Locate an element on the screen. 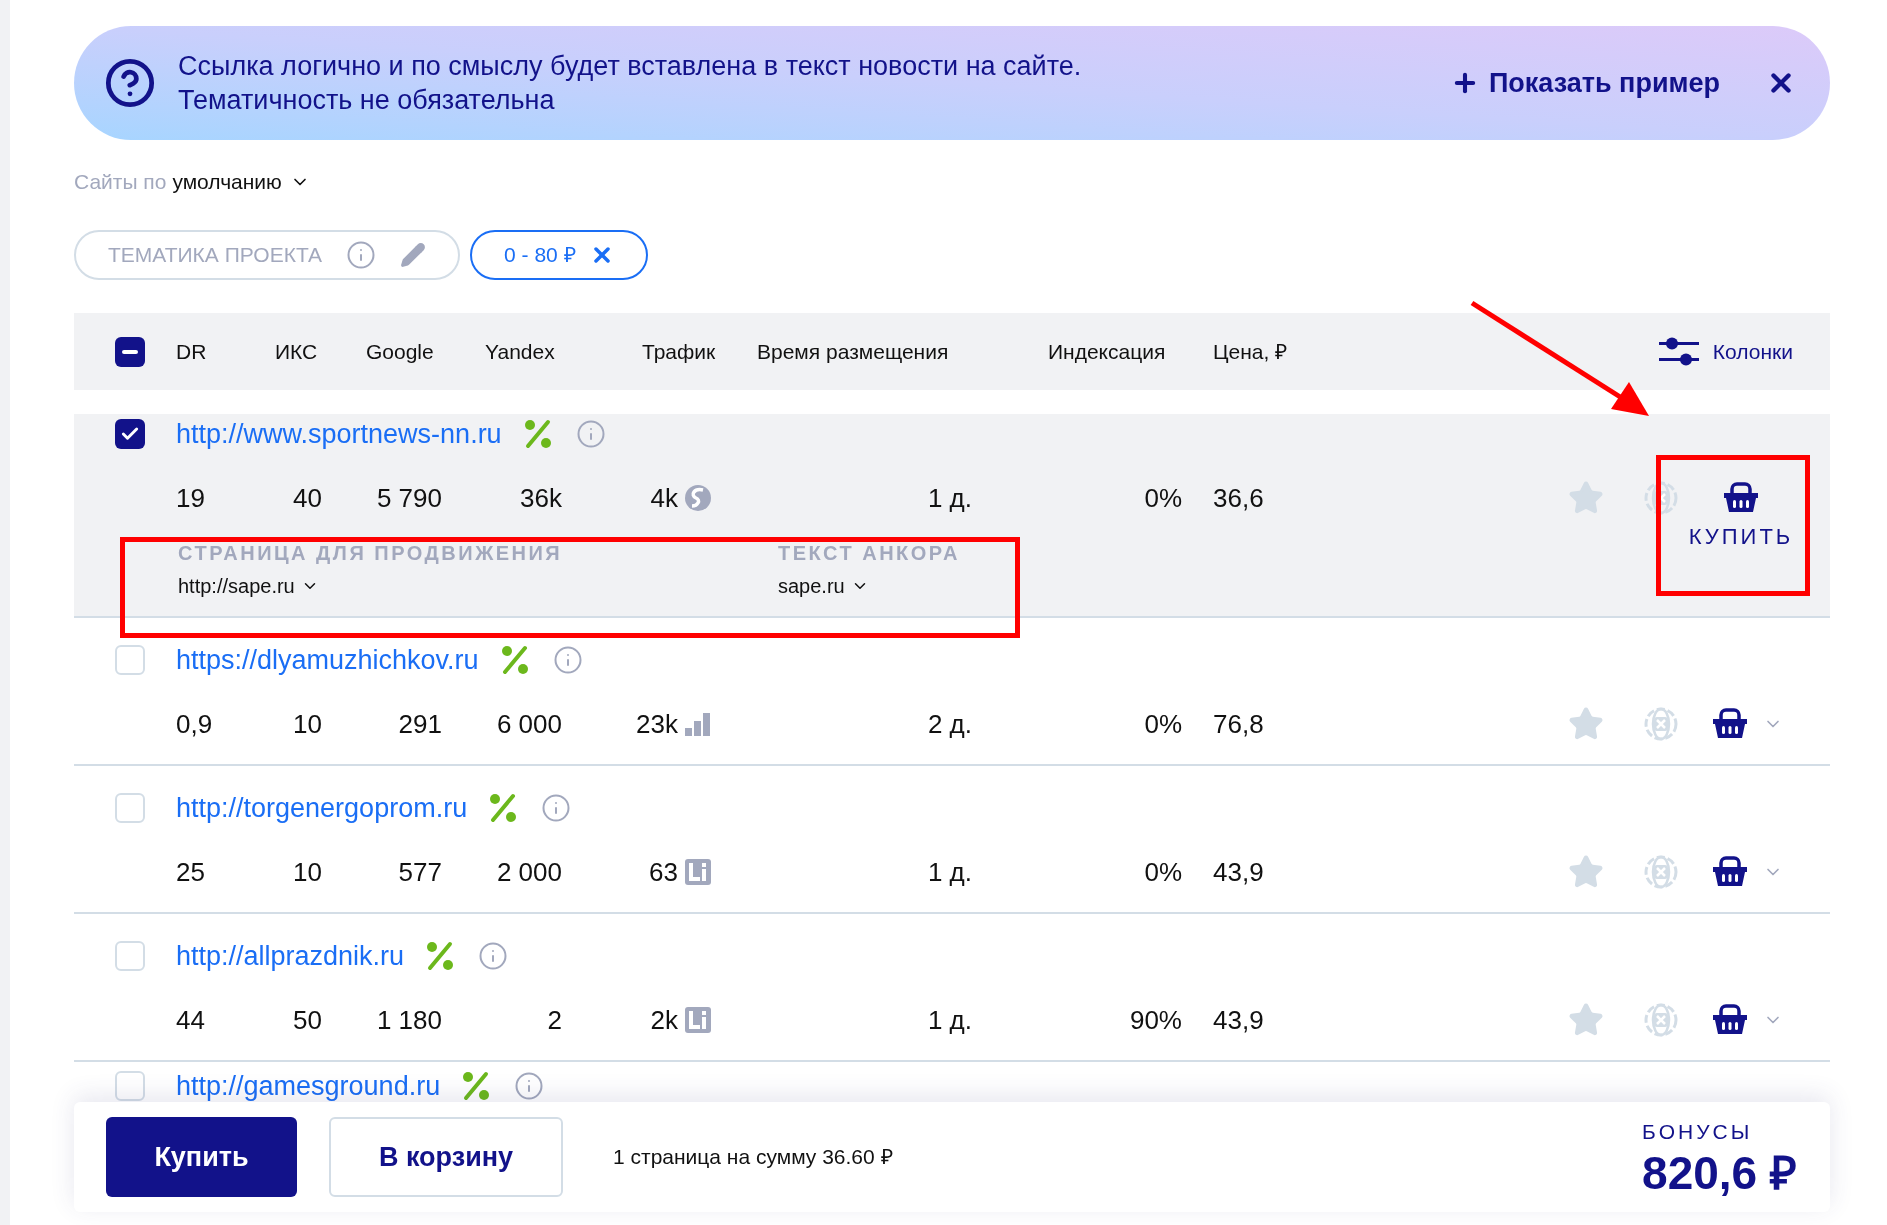 The image size is (1887, 1225). notice-text: Тематичность не обязательна is located at coordinates (367, 100).